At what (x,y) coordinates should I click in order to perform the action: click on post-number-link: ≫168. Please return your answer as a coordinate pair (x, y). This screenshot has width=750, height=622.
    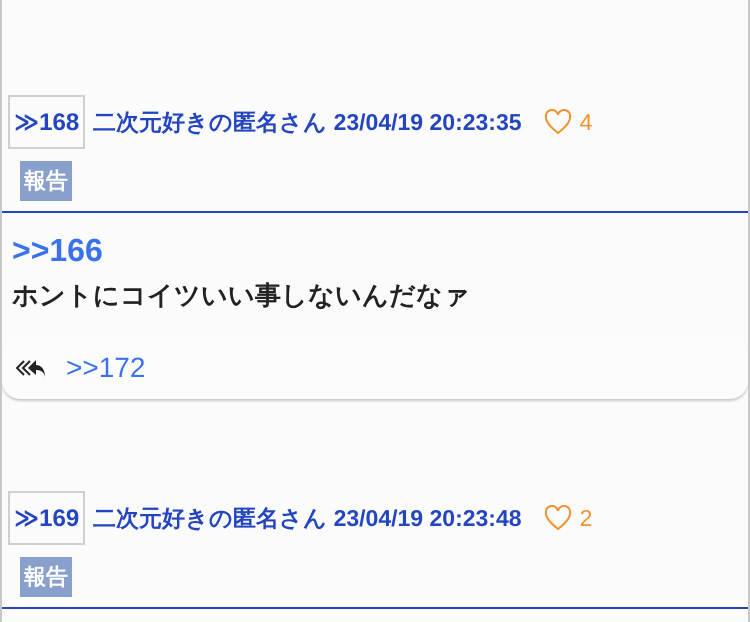
    Looking at the image, I should click on (47, 122).